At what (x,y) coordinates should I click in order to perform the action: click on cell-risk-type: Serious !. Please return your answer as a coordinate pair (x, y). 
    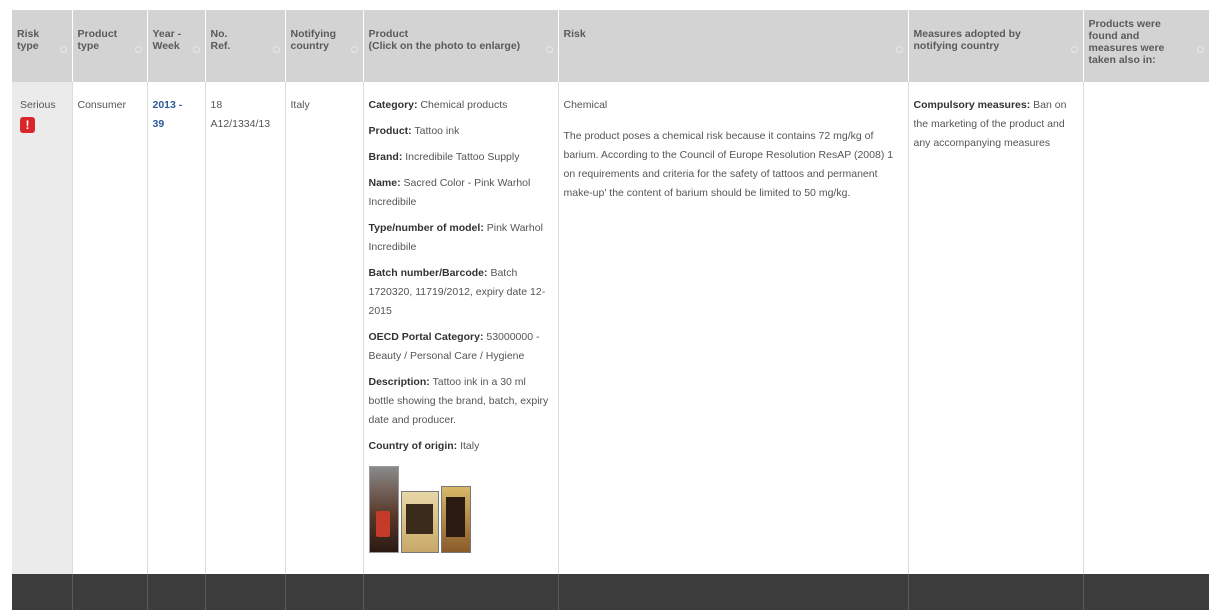
    Looking at the image, I should click on (42, 328).